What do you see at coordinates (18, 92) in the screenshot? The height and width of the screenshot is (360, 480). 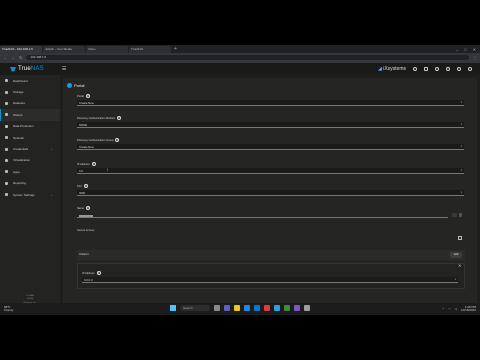 I see `sidebar-item-label: Storage` at bounding box center [18, 92].